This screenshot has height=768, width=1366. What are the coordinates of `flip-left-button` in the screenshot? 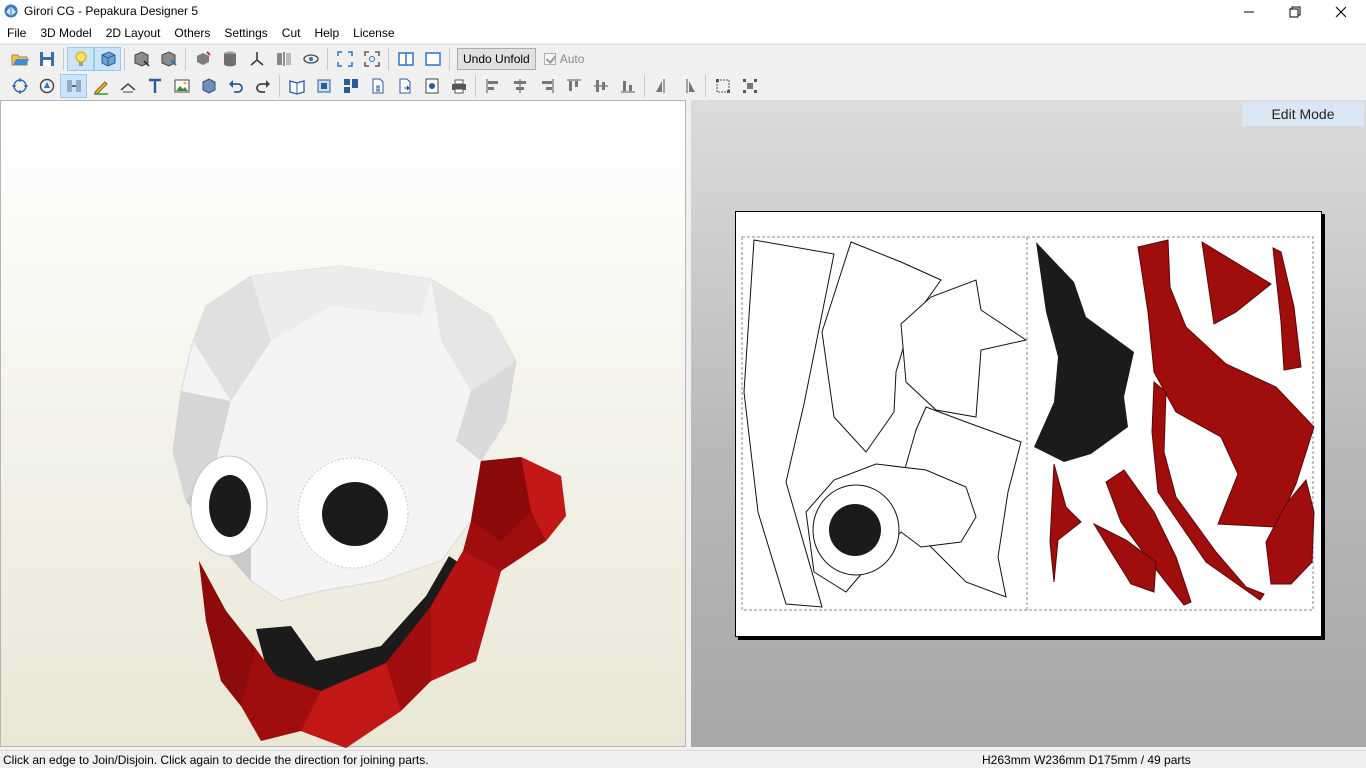 It's located at (661, 86).